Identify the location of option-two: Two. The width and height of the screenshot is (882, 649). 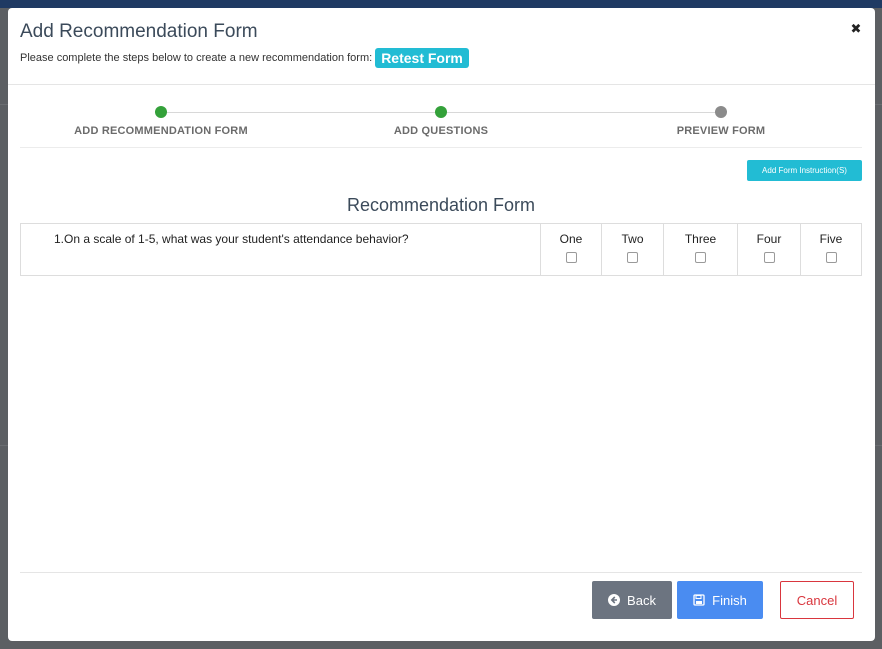
(633, 249).